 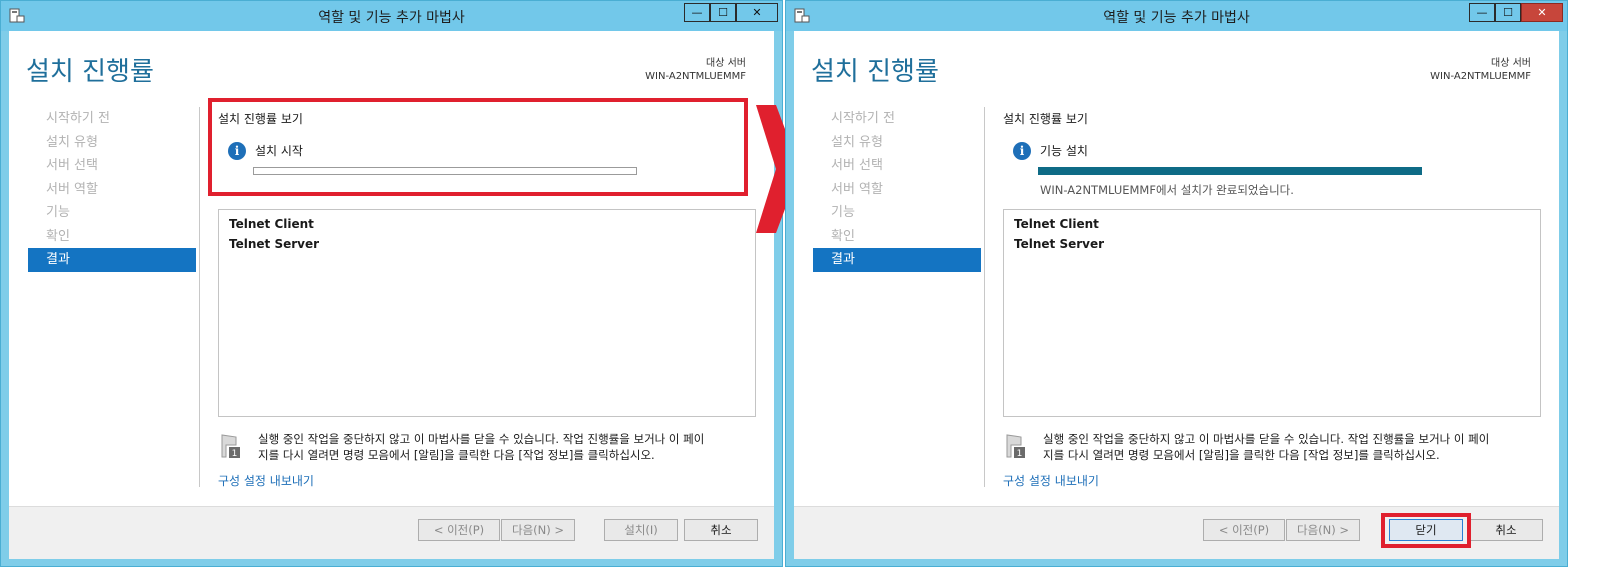 What do you see at coordinates (1064, 151) in the screenshot?
I see `status-label: 기능 설치` at bounding box center [1064, 151].